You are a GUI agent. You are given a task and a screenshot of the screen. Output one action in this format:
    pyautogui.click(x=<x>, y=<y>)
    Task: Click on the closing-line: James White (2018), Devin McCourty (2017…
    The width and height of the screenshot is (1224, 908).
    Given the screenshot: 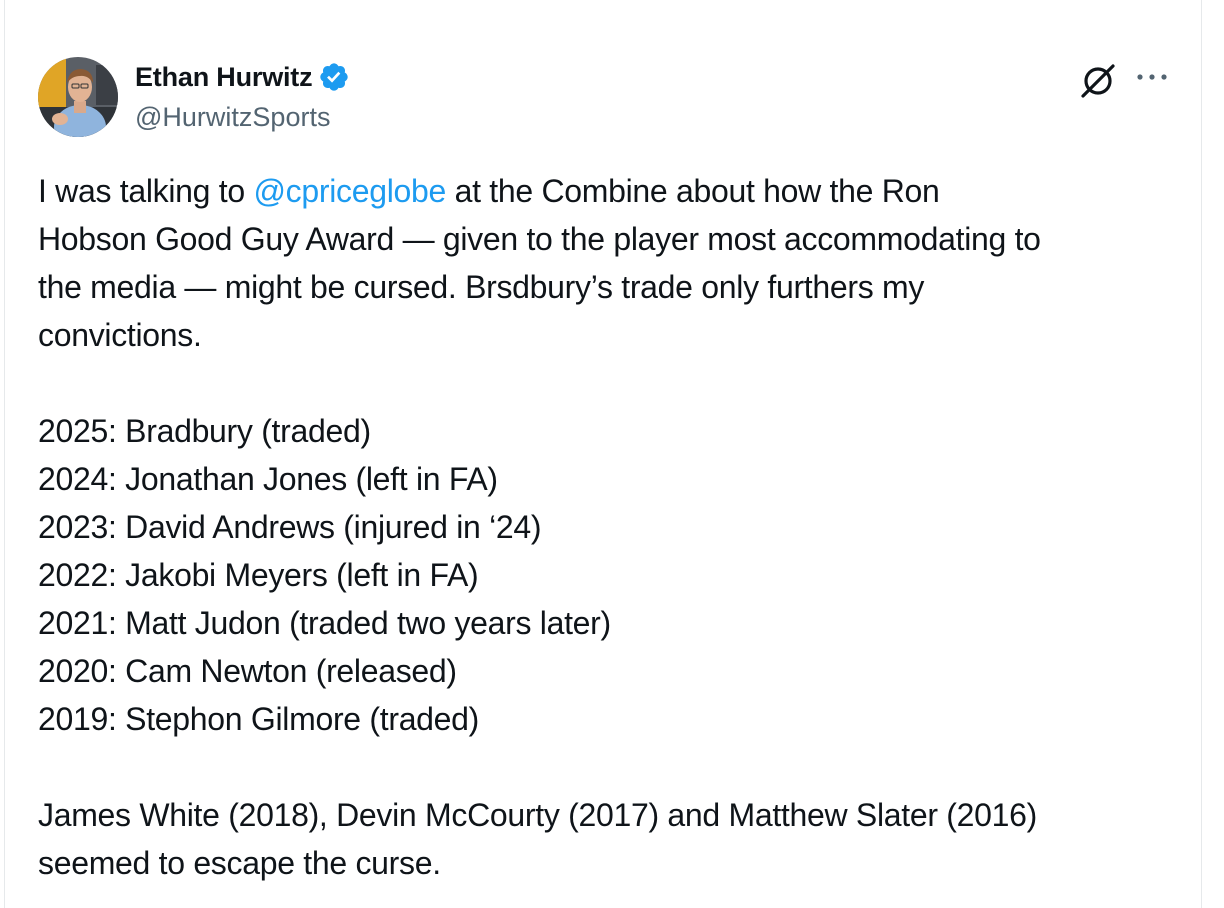 What is the action you would take?
    pyautogui.click(x=537, y=815)
    